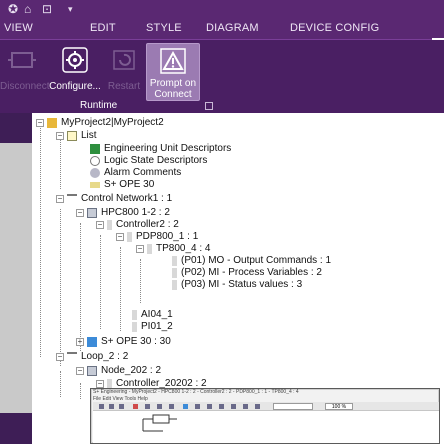 The image size is (444, 444). What do you see at coordinates (129, 237) in the screenshot?
I see `pdp-icon` at bounding box center [129, 237].